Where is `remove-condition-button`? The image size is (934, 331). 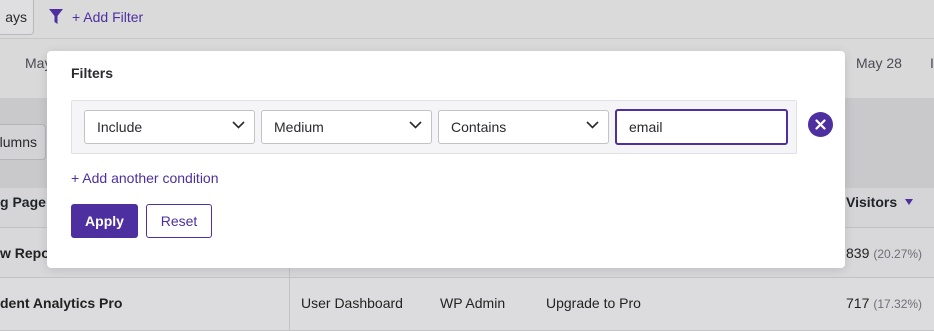 remove-condition-button is located at coordinates (820, 124).